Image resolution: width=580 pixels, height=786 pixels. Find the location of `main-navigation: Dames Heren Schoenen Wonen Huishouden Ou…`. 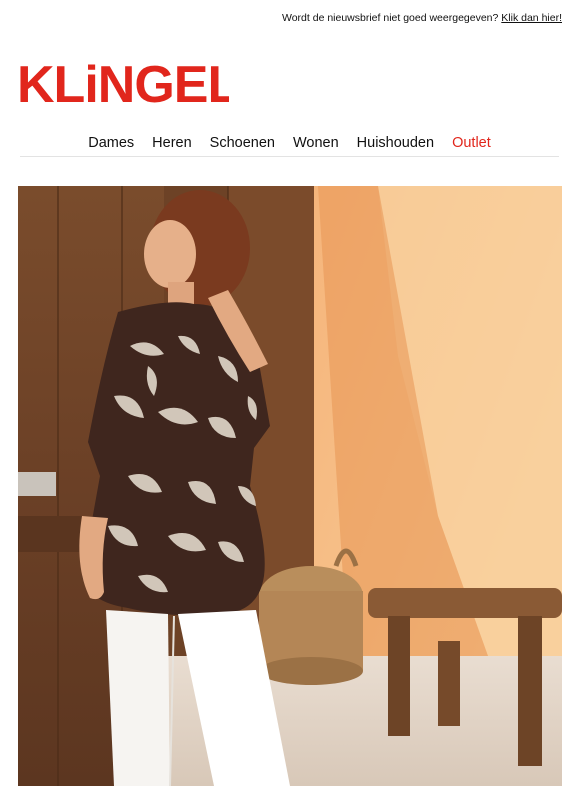

main-navigation: Dames Heren Schoenen Wonen Huishouden Ou… is located at coordinates (289, 143).